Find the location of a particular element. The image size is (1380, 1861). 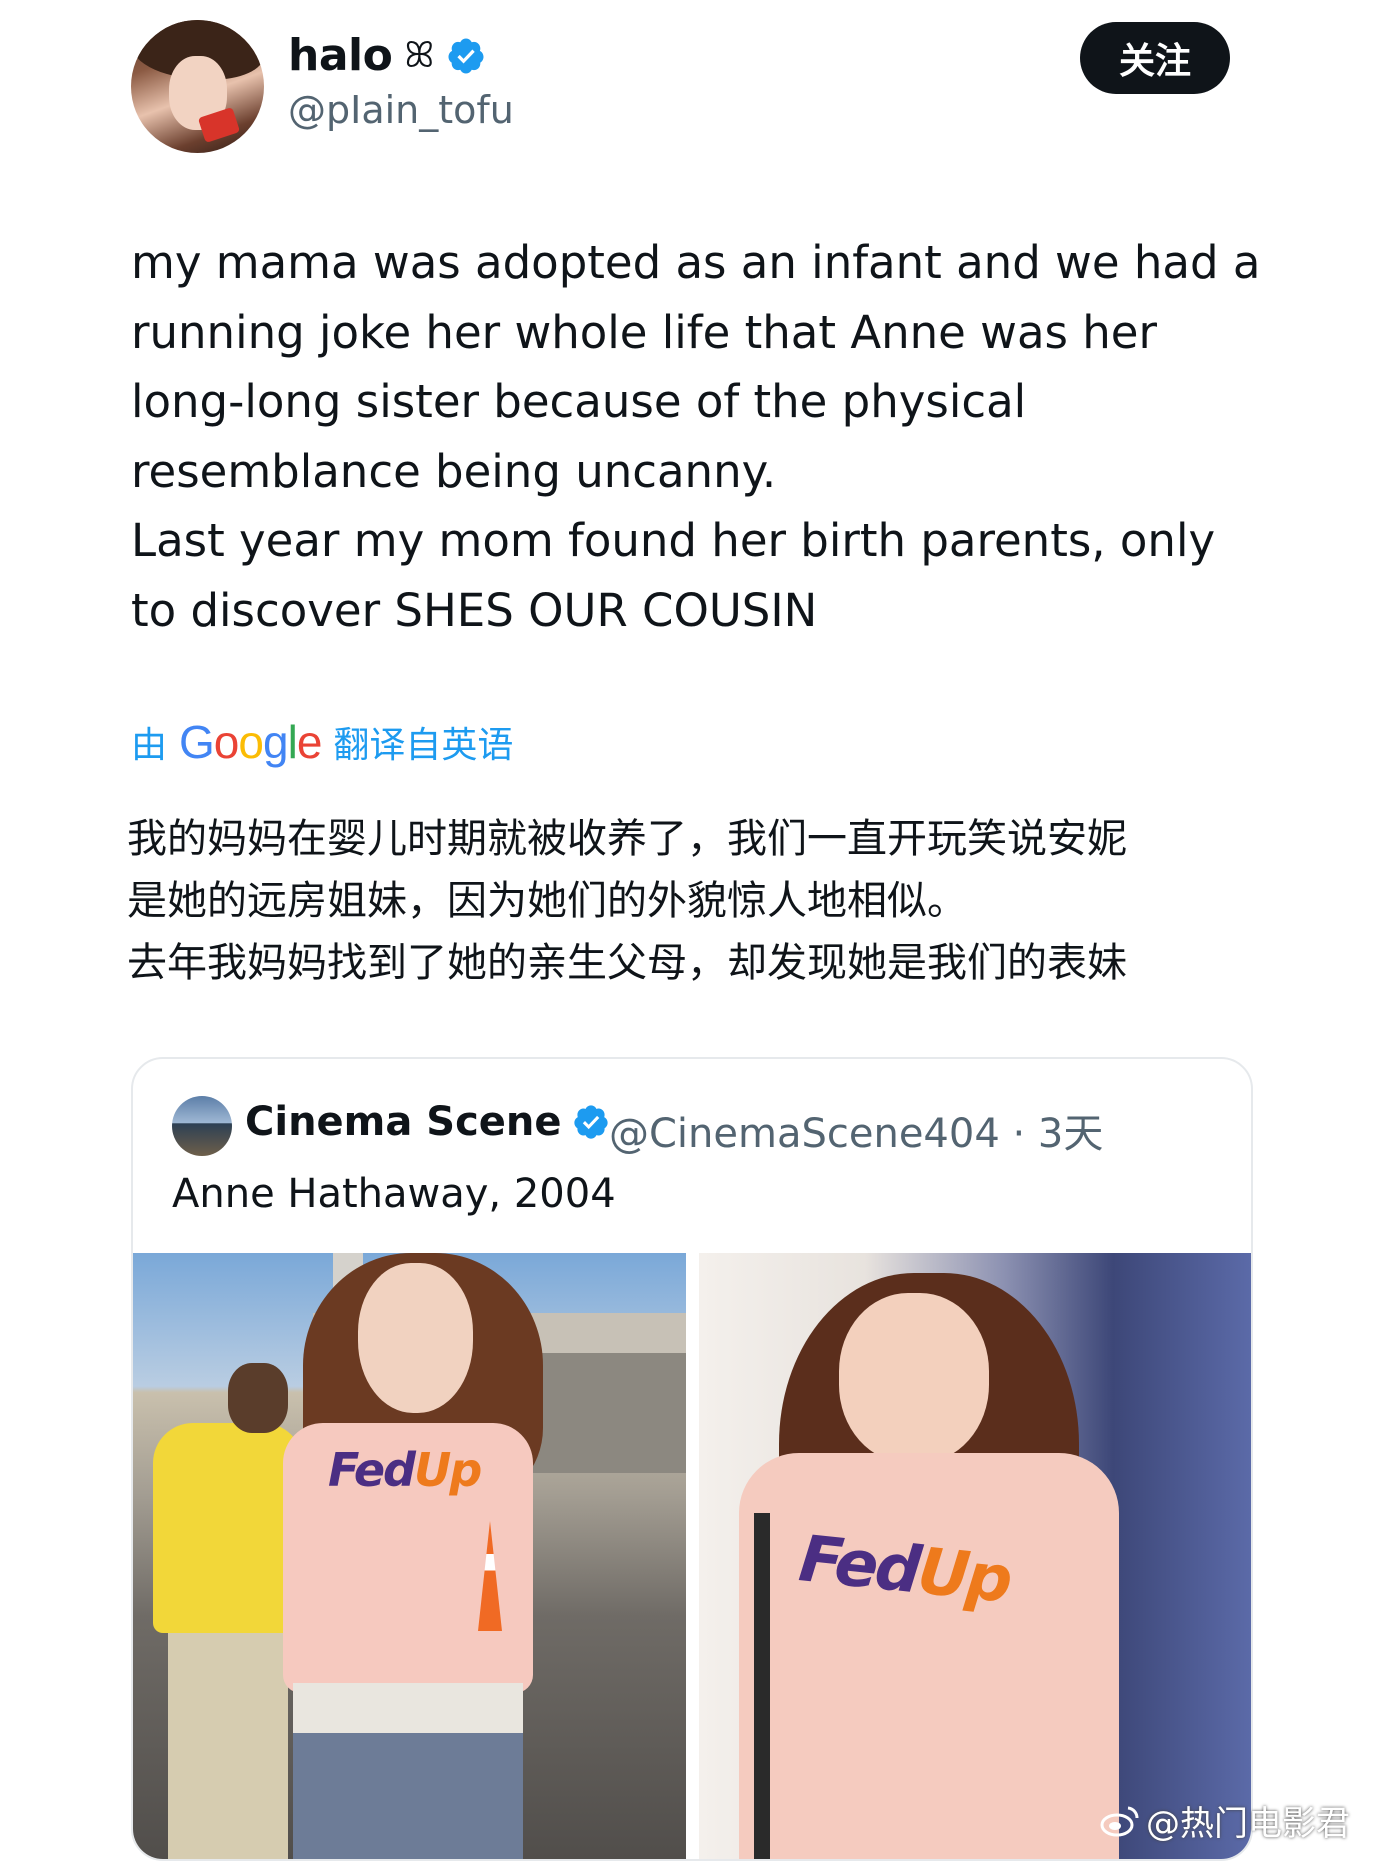

quoted-photo-1: FedUp is located at coordinates (409, 1556).